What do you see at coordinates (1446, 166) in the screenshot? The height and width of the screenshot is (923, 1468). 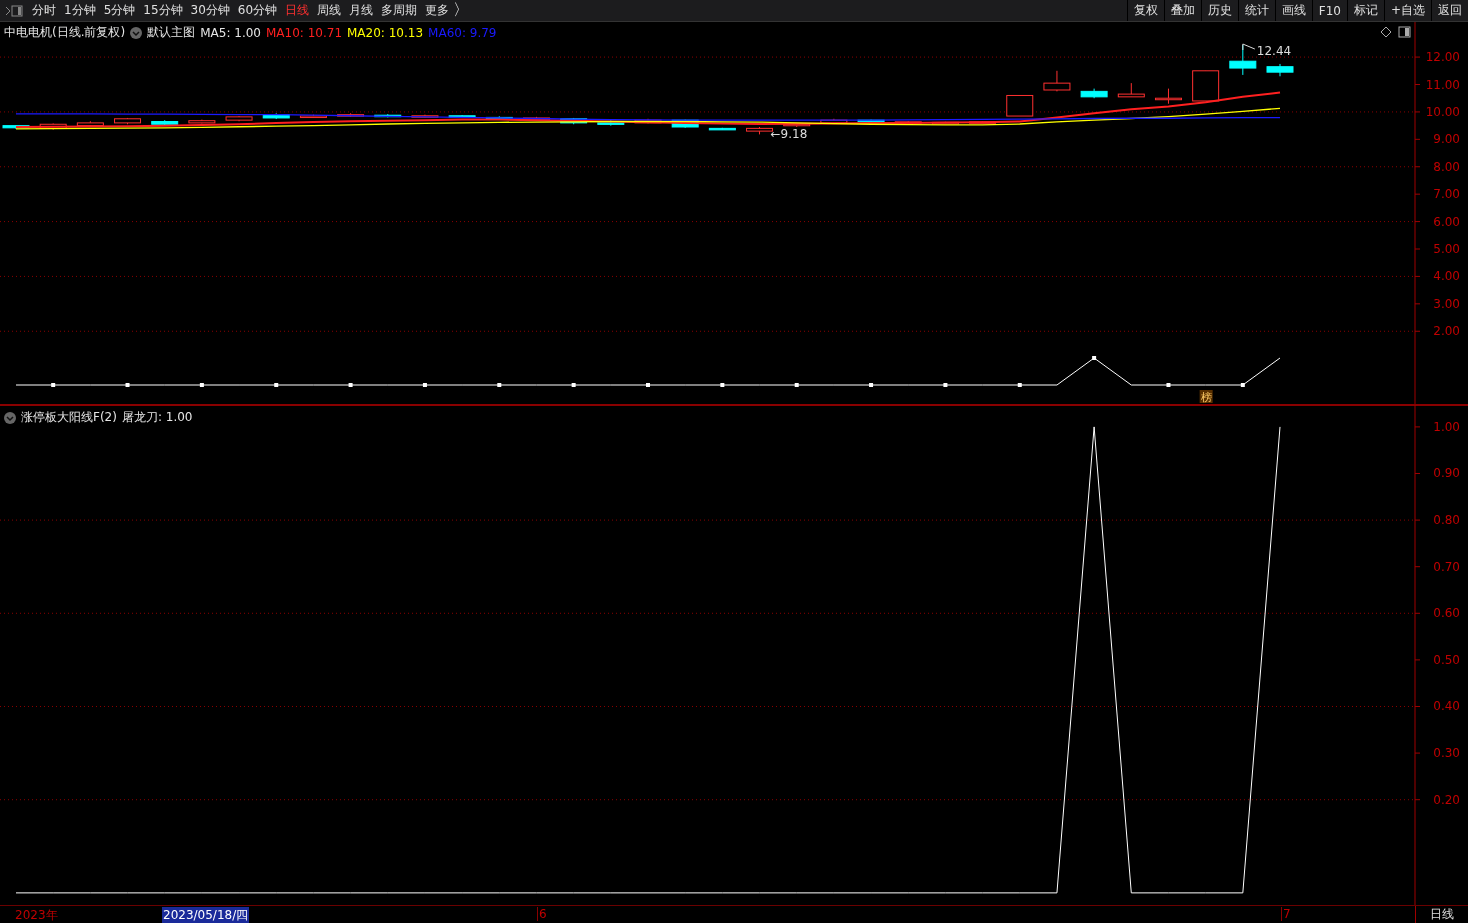 I see `axis-tick-label: 8.00` at bounding box center [1446, 166].